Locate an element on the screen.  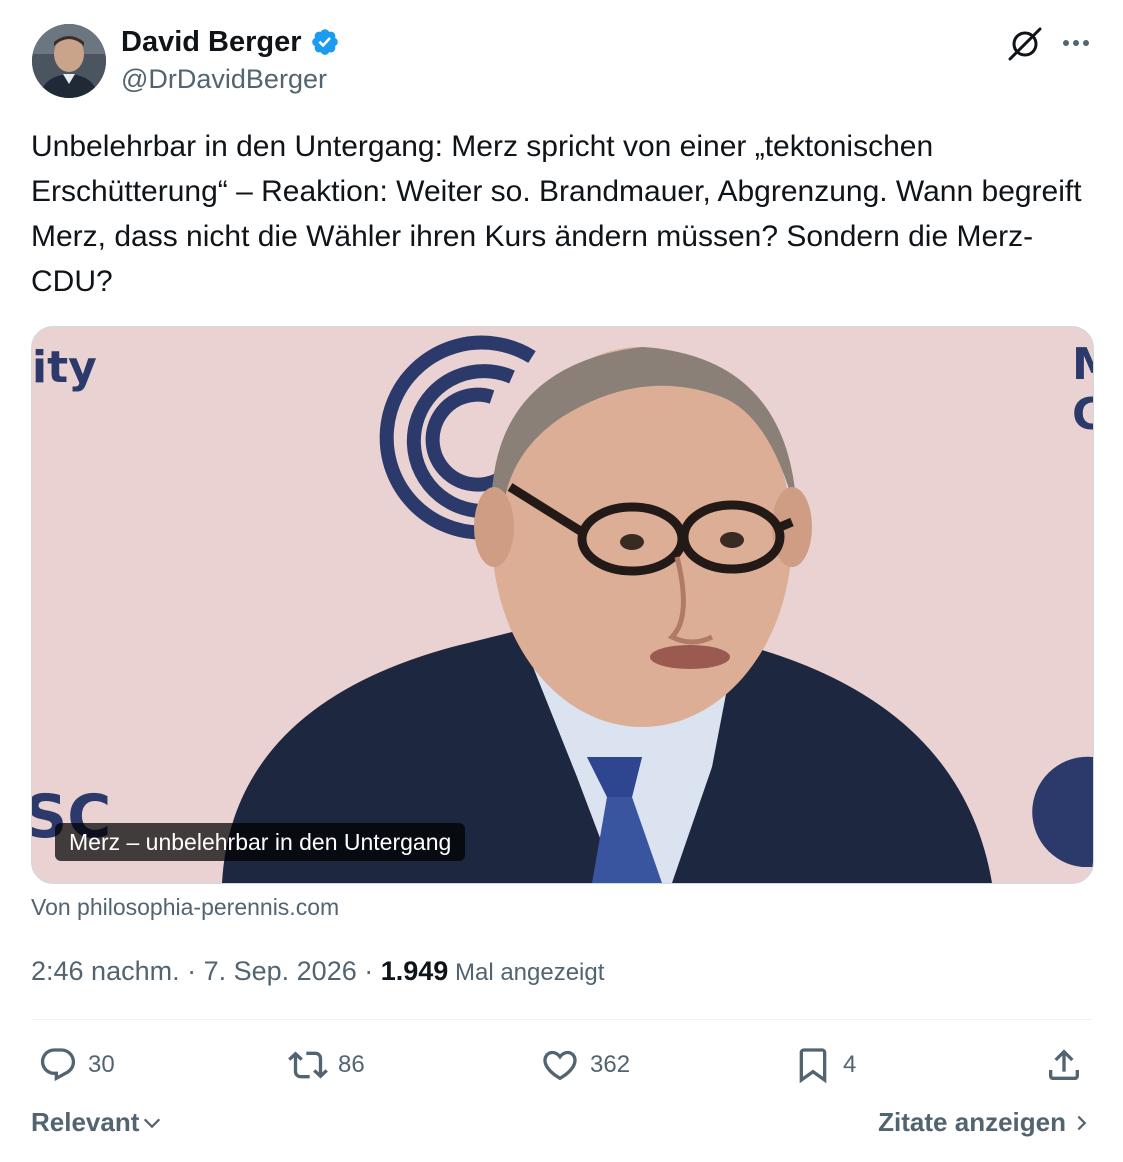
sort-dropdown: Relevant is located at coordinates (97, 1122).